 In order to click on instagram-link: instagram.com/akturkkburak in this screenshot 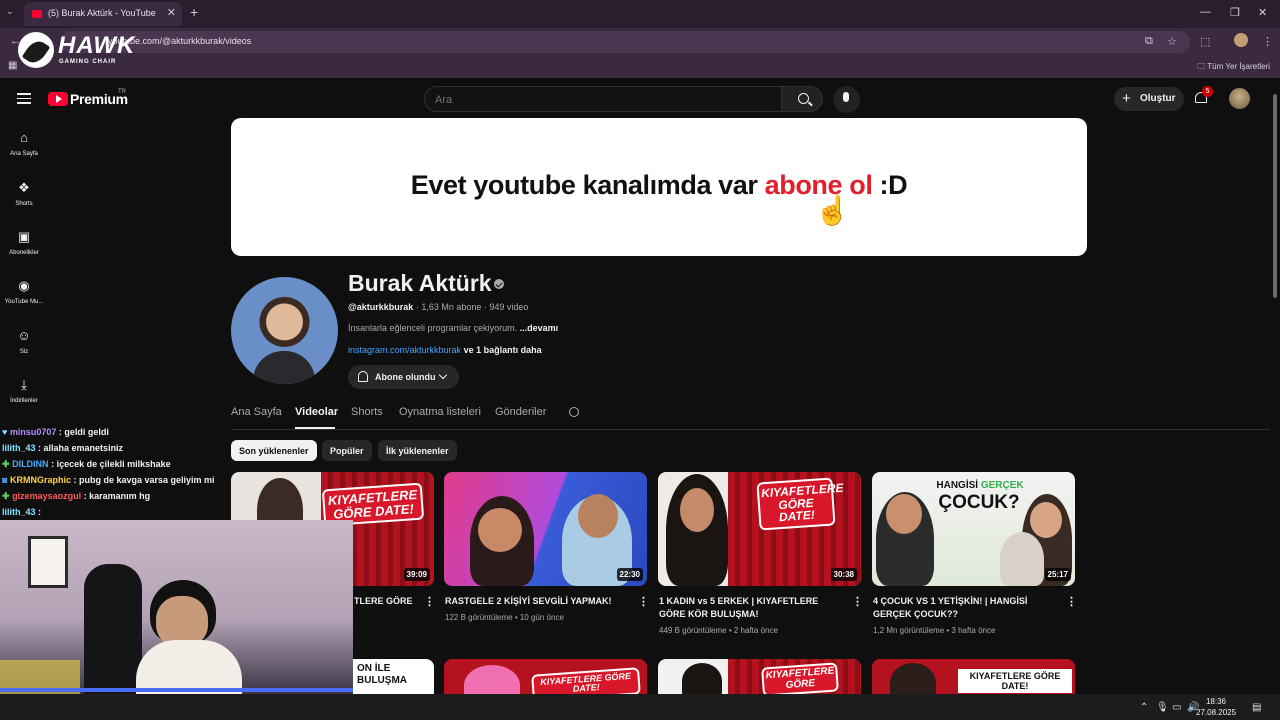, I will do `click(404, 350)`.